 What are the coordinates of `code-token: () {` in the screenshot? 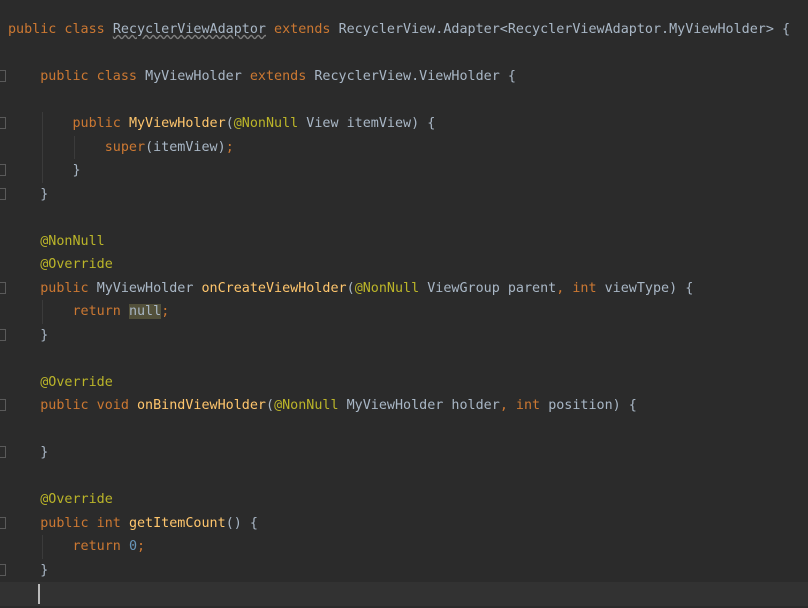 It's located at (241, 523).